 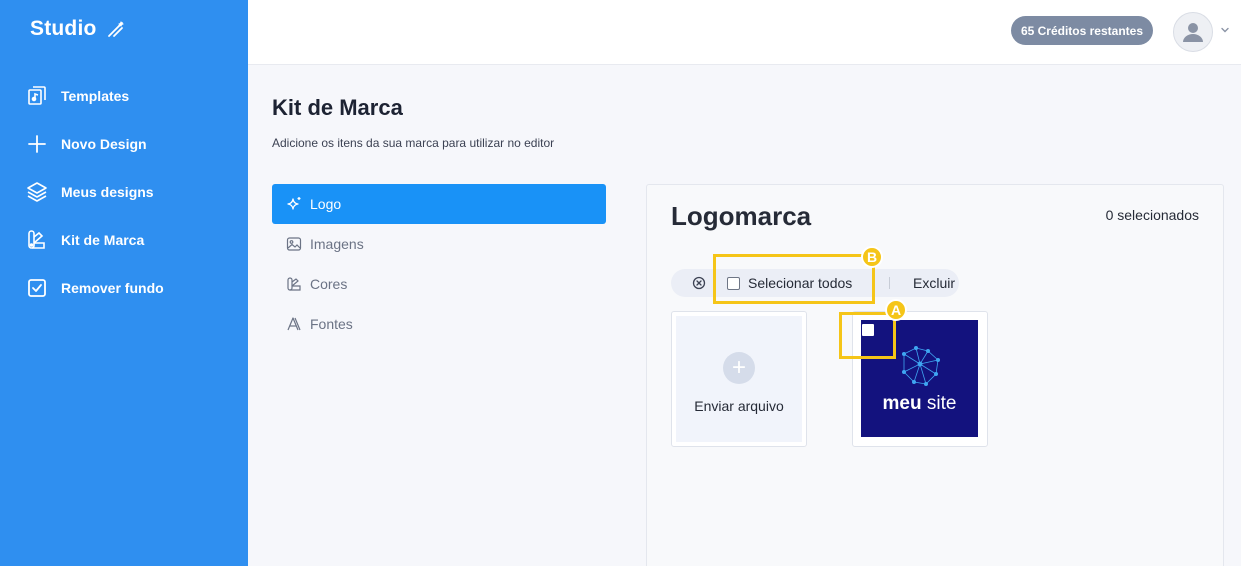 What do you see at coordinates (699, 283) in the screenshot?
I see `clear-selection-icon` at bounding box center [699, 283].